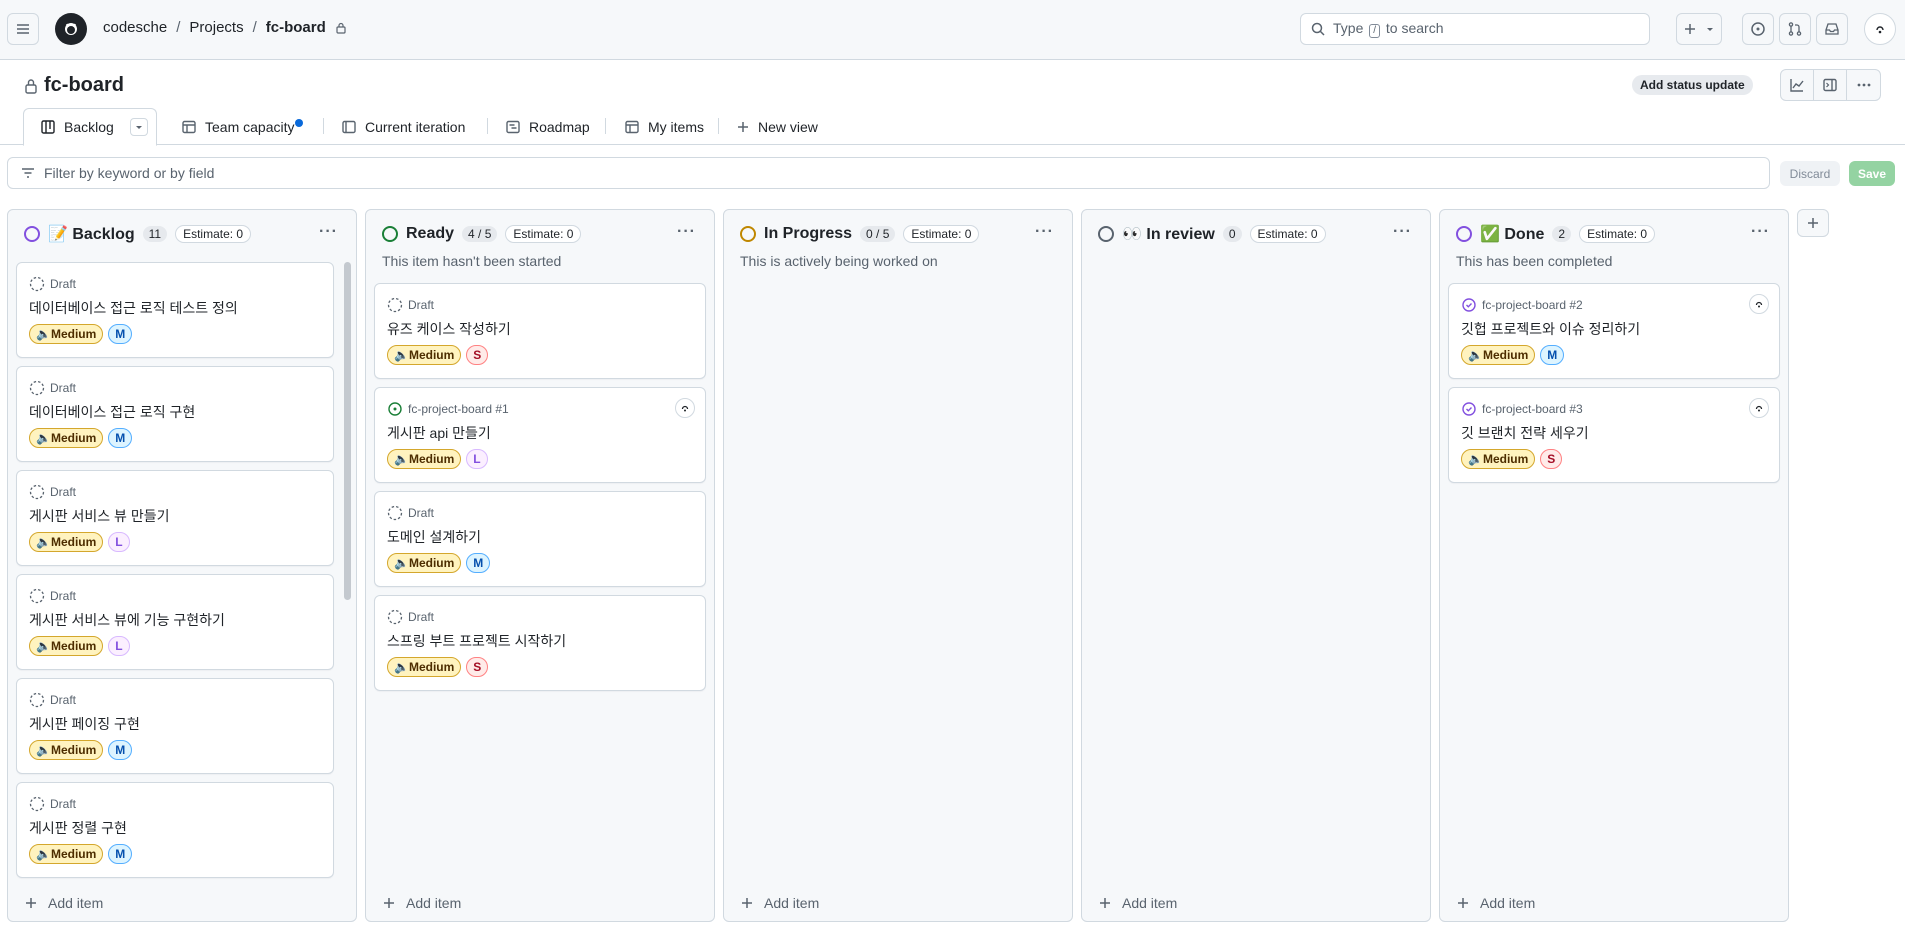 This screenshot has height=929, width=1905. What do you see at coordinates (1692, 85) in the screenshot?
I see `add-status-update-button: Add status update` at bounding box center [1692, 85].